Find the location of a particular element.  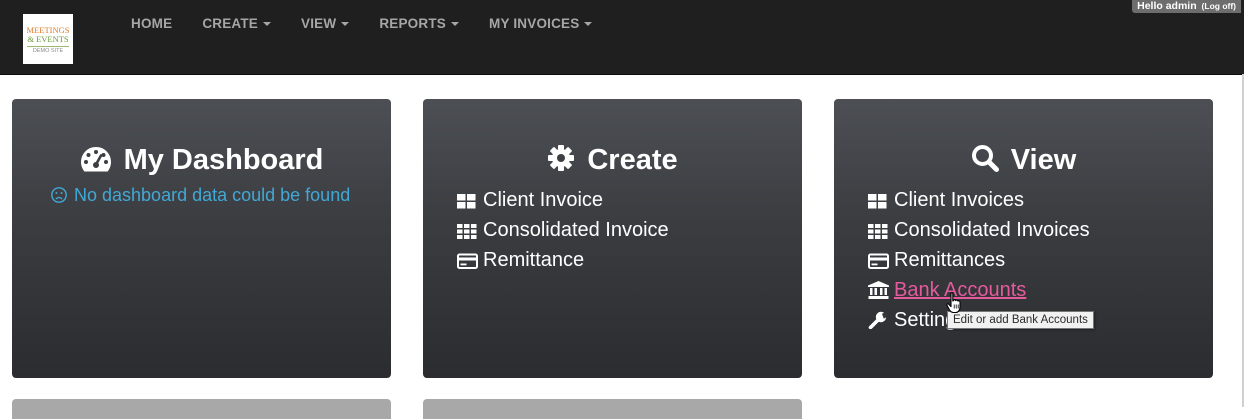

create-client-invoice-label: Client Invoice is located at coordinates (543, 200).